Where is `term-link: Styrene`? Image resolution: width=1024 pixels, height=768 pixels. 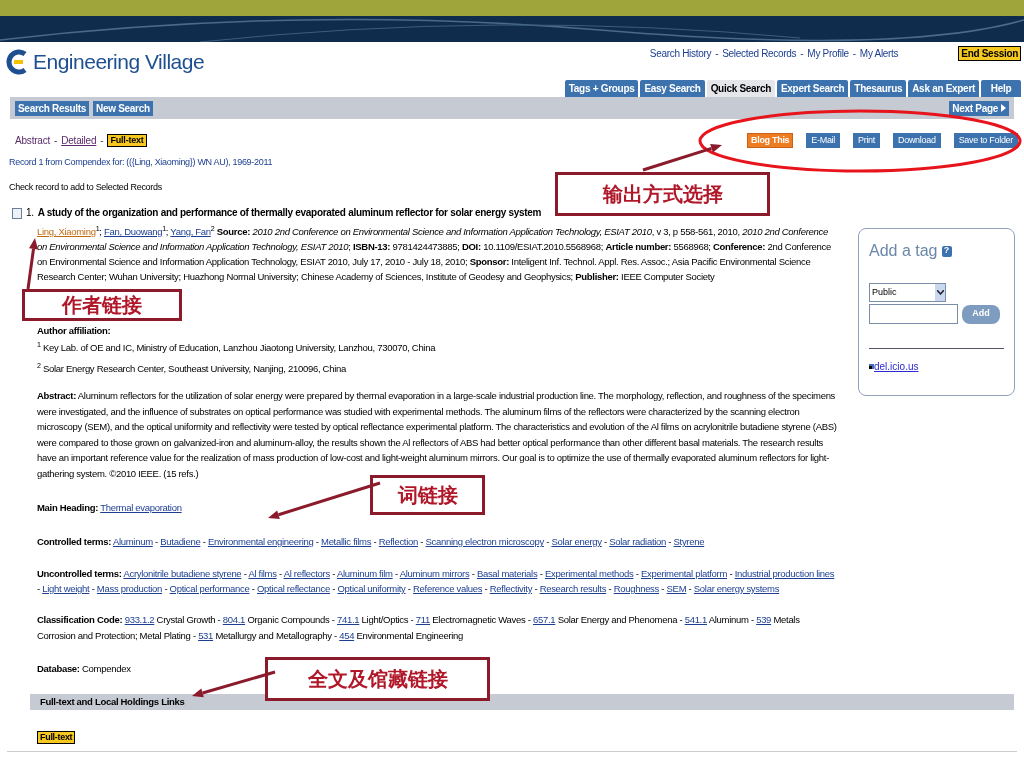
term-link: Styrene is located at coordinates (689, 541).